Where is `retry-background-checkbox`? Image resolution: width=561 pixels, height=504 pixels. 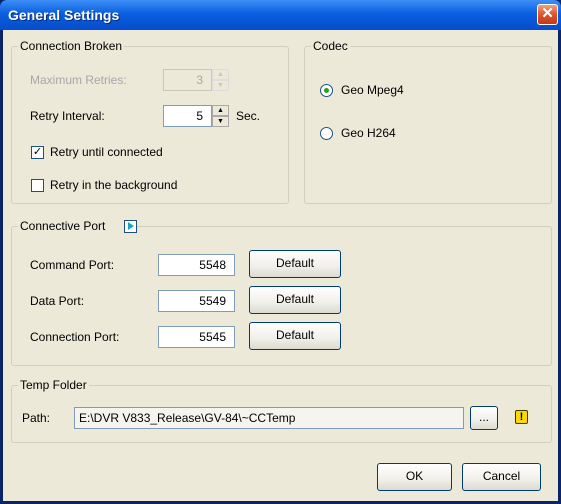
retry-background-checkbox is located at coordinates (37, 185).